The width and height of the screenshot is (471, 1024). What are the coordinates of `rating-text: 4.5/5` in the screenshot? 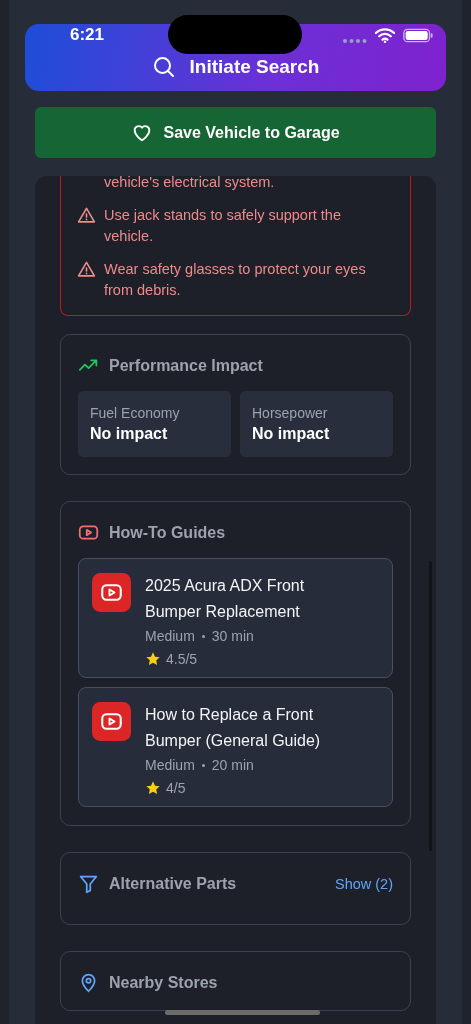 It's located at (182, 659).